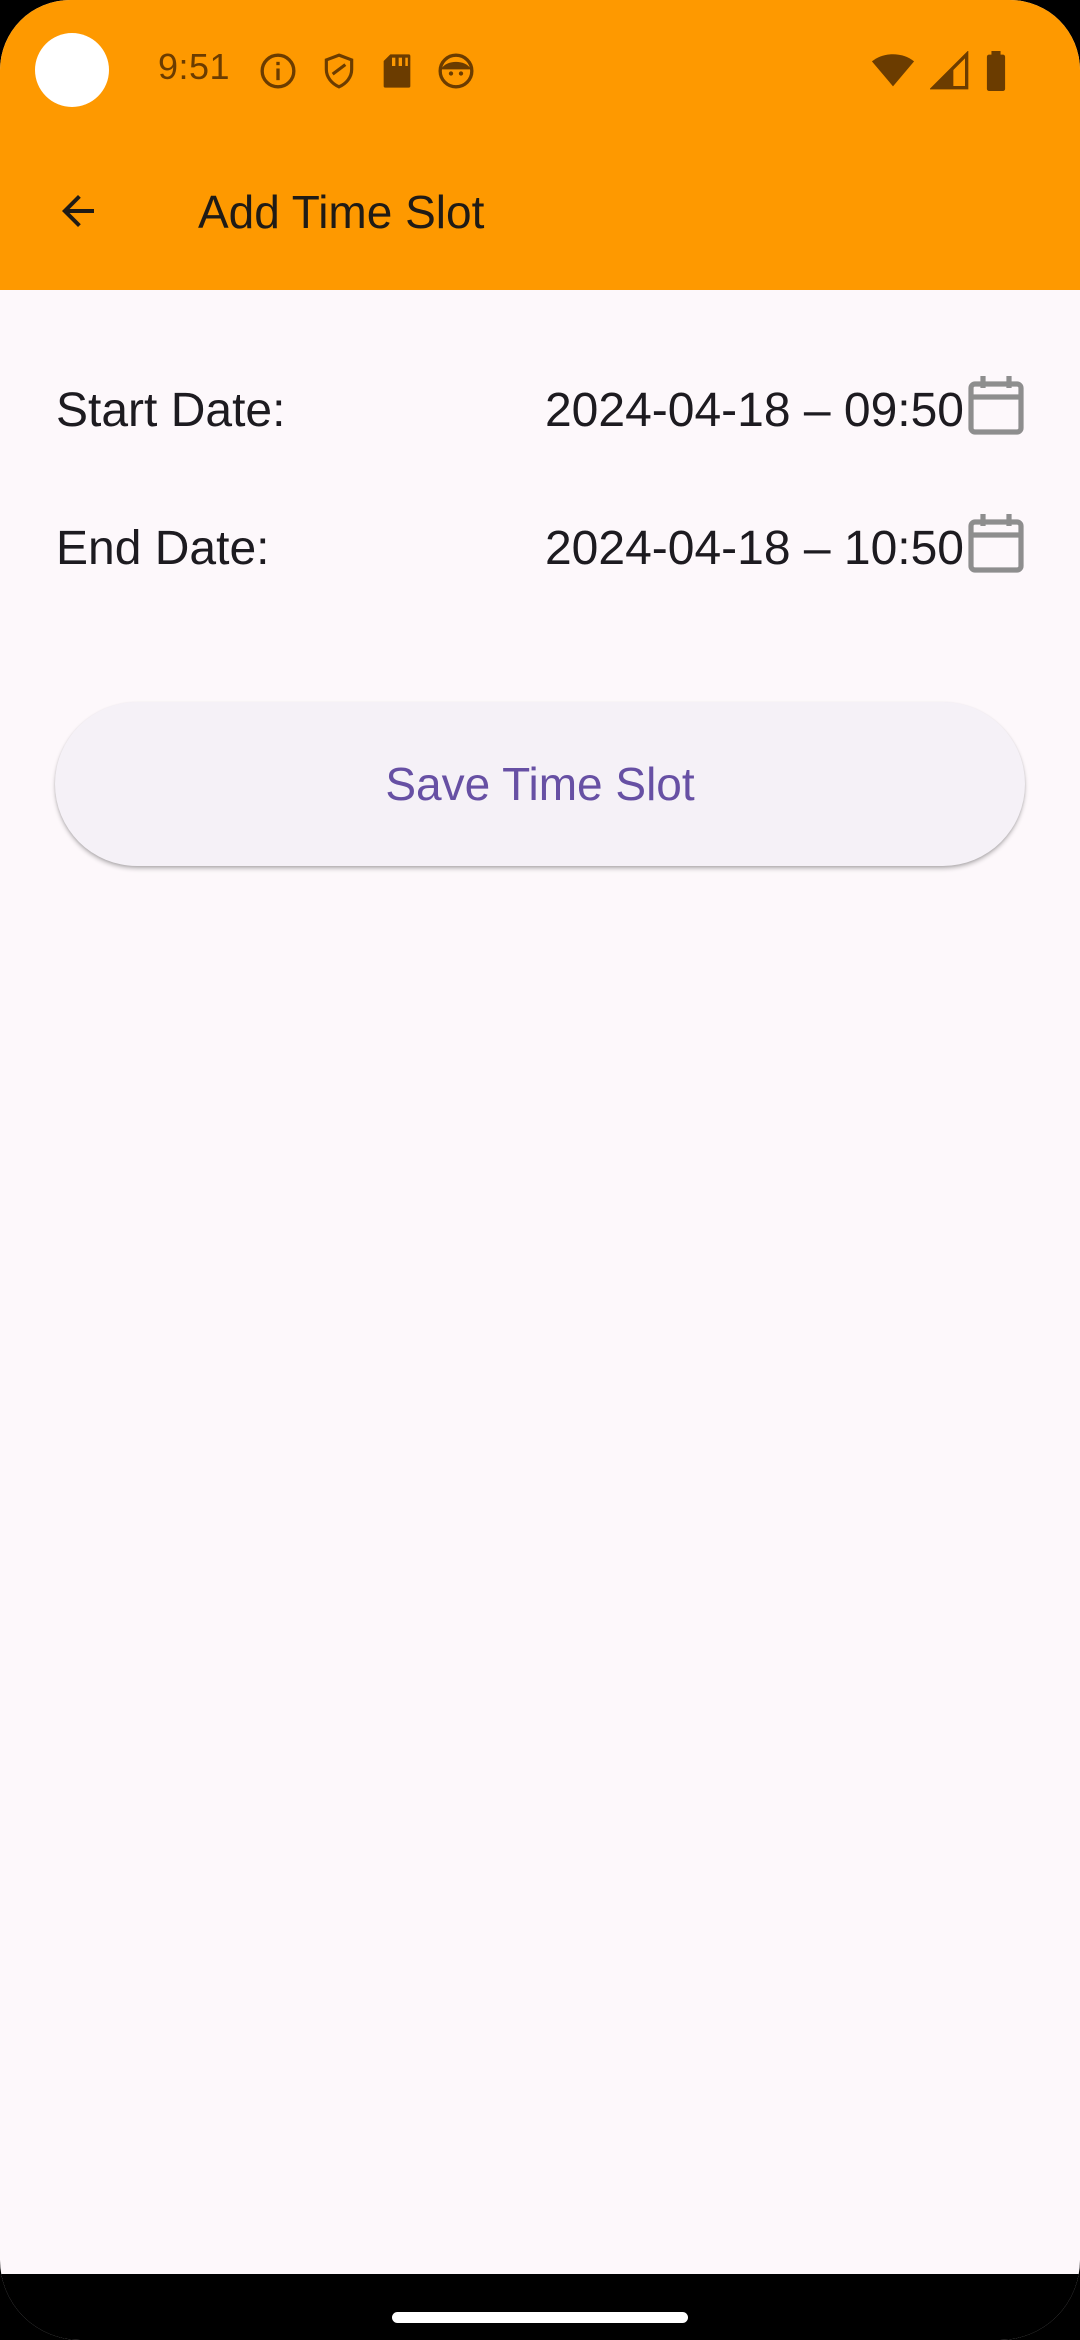 The width and height of the screenshot is (1080, 2340). Describe the element at coordinates (754, 411) in the screenshot. I see `start-date-value: 2024-04-18 – 09:50` at that location.